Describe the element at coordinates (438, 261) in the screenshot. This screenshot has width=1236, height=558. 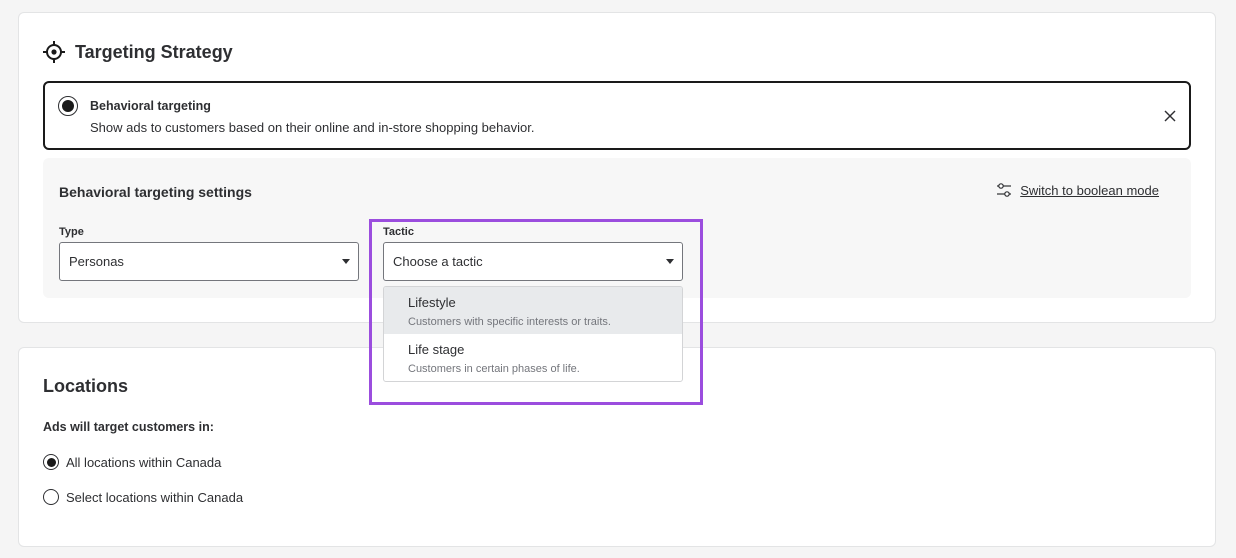
I see `tactic-select-placeholder: Choose a tactic` at that location.